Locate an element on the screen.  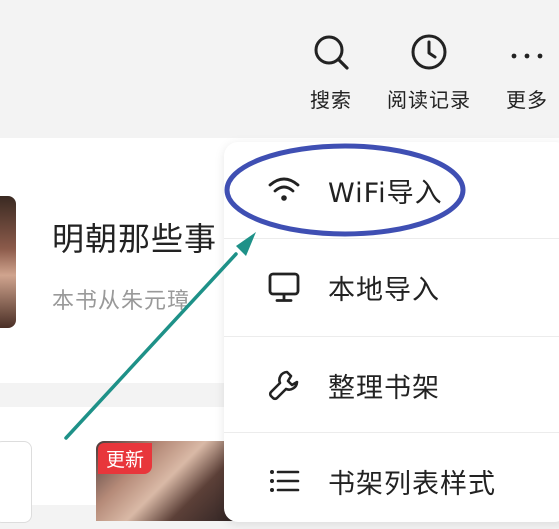
book-cover is located at coordinates (8, 262).